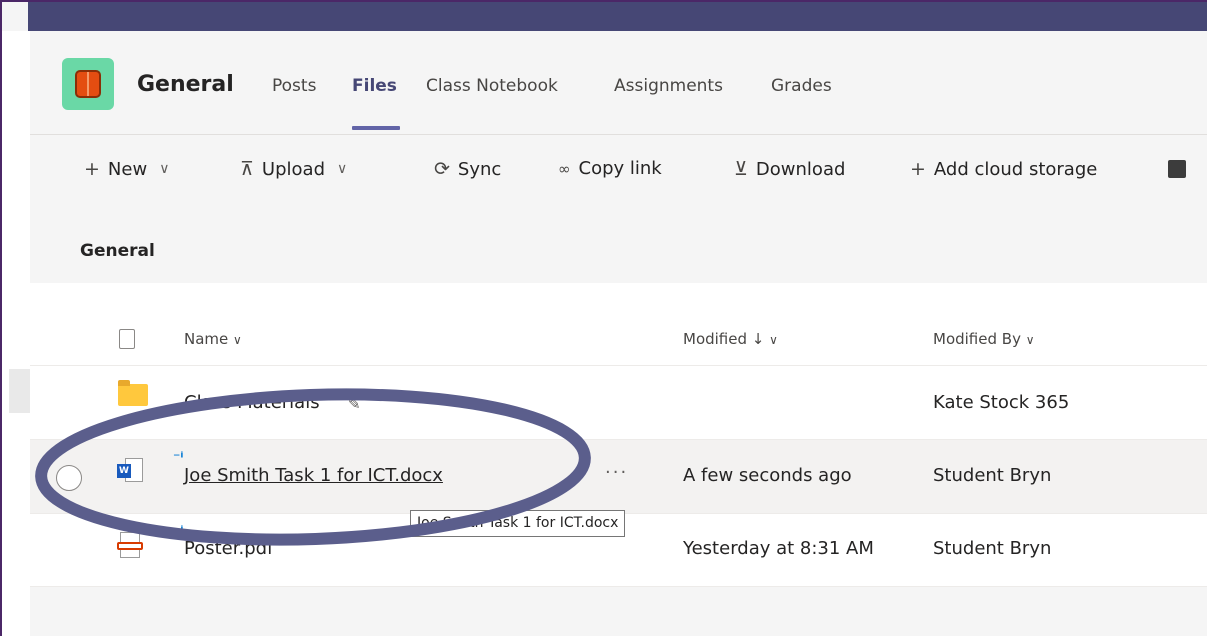  I want to click on team-avatar, so click(88, 84).